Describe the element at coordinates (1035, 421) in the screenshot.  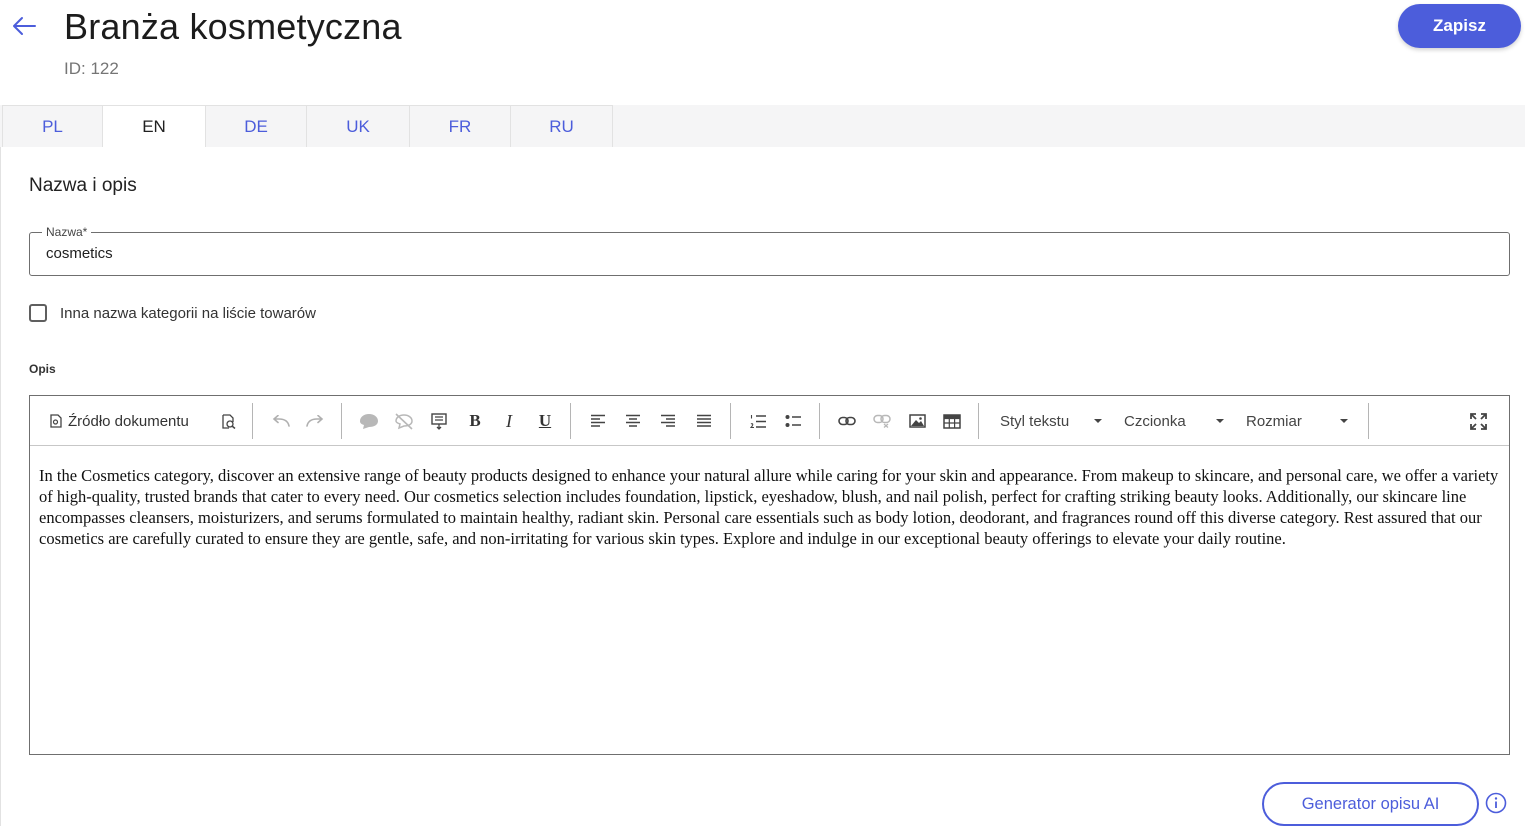
I see `text-style-label: Styl tekstu` at that location.